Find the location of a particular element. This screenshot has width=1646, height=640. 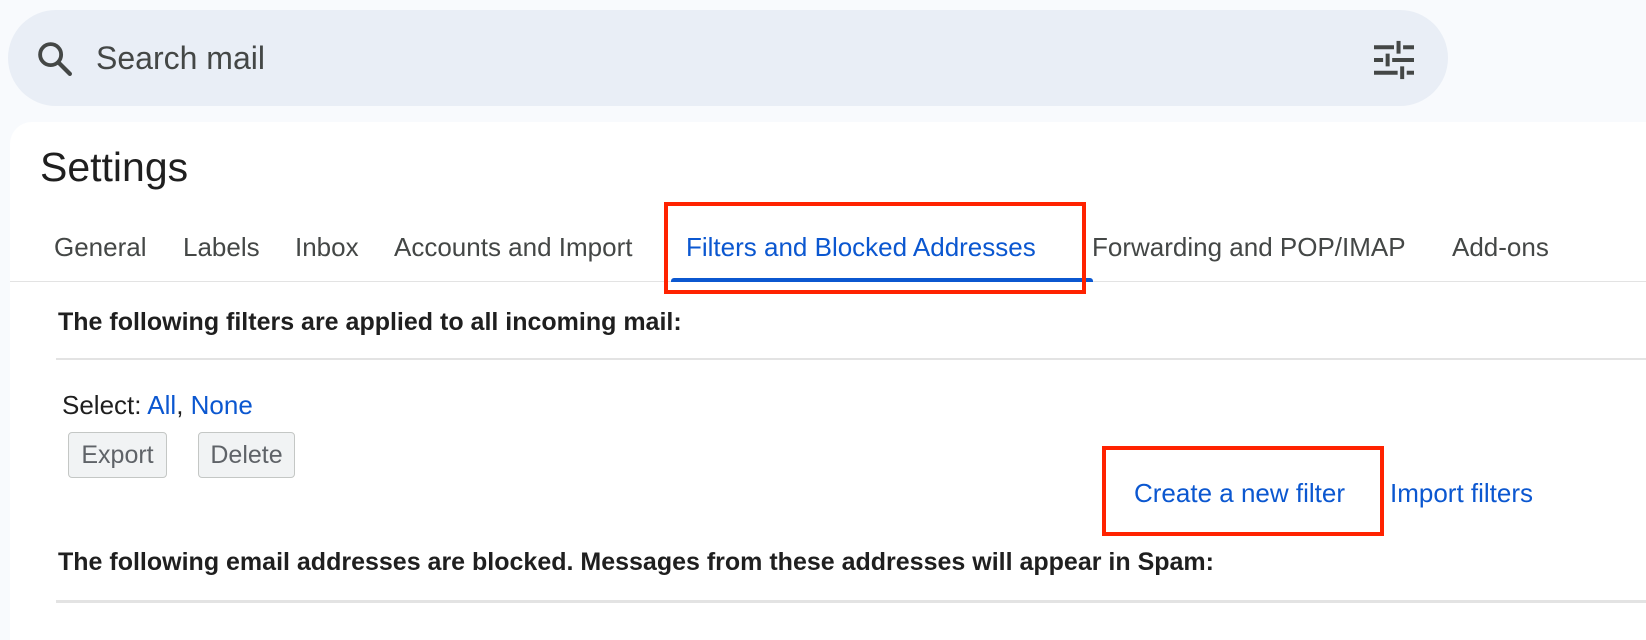

page-title: Settings is located at coordinates (114, 167).